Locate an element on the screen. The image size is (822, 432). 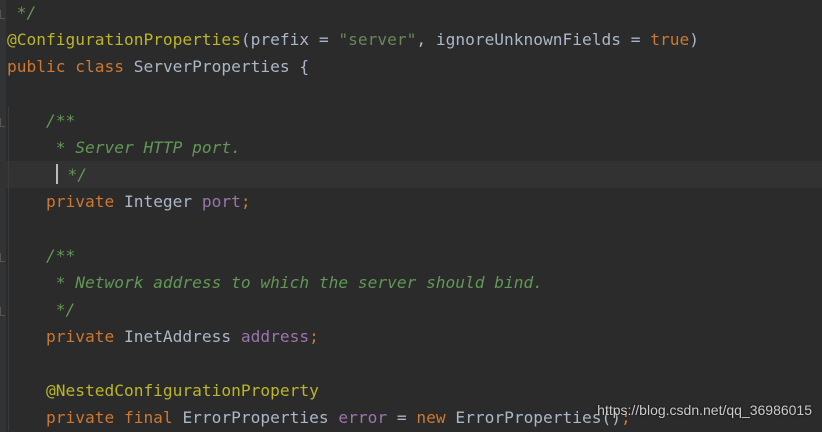
code-token: error is located at coordinates (363, 417).